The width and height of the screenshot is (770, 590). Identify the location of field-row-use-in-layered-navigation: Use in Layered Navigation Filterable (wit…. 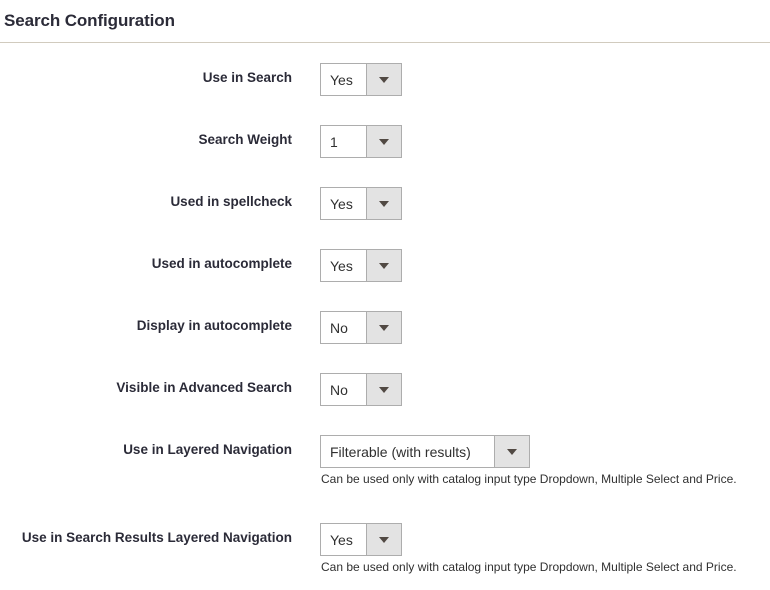
(385, 458).